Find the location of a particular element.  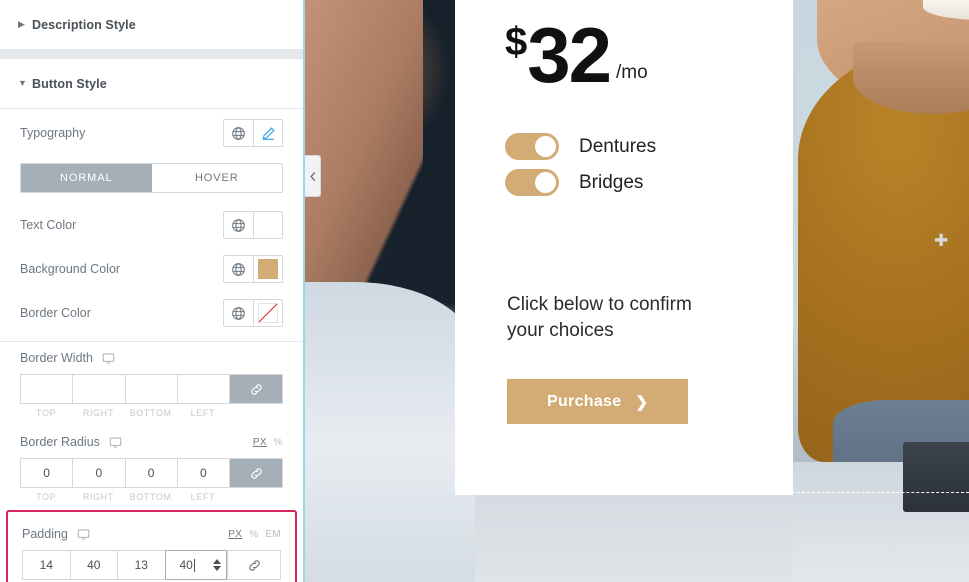

section-title: Description Style is located at coordinates (84, 24).